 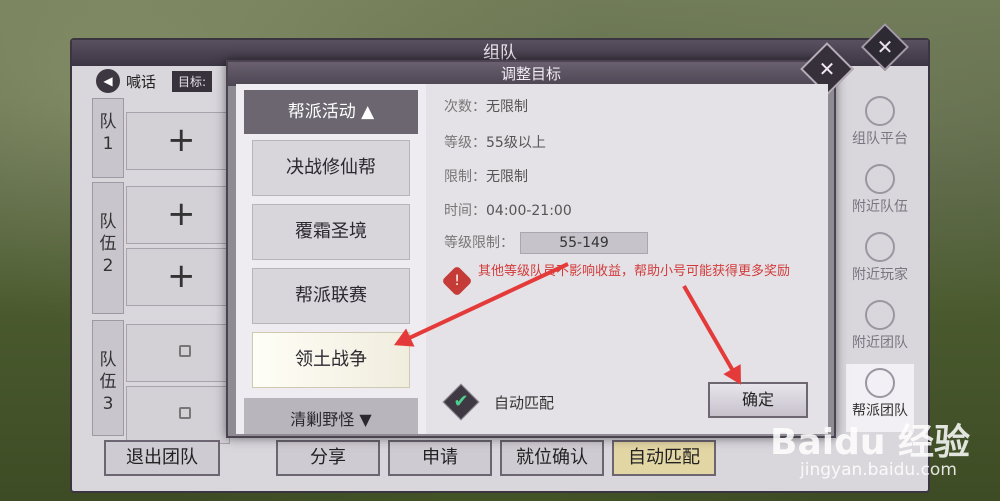 I want to click on watermark-url: jingyan.baidu.com, so click(x=878, y=470).